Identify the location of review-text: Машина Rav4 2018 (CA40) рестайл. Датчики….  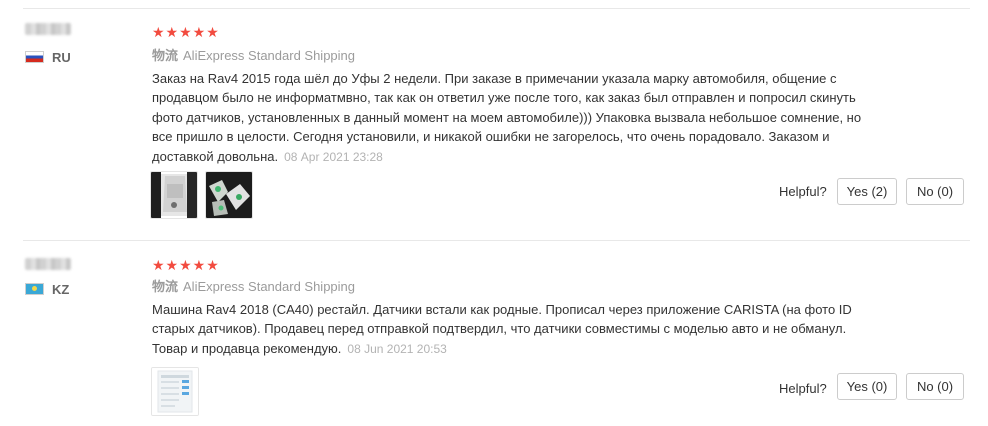
(502, 329).